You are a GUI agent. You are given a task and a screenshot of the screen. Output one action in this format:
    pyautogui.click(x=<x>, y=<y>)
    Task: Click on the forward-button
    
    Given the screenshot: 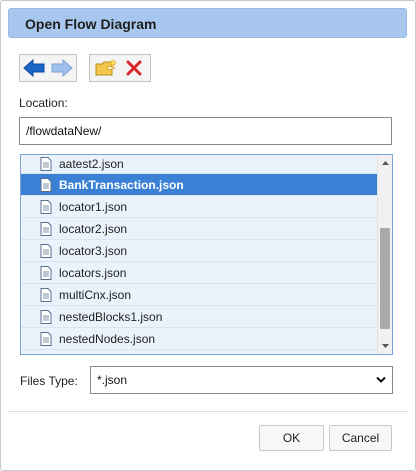 What is the action you would take?
    pyautogui.click(x=62, y=68)
    